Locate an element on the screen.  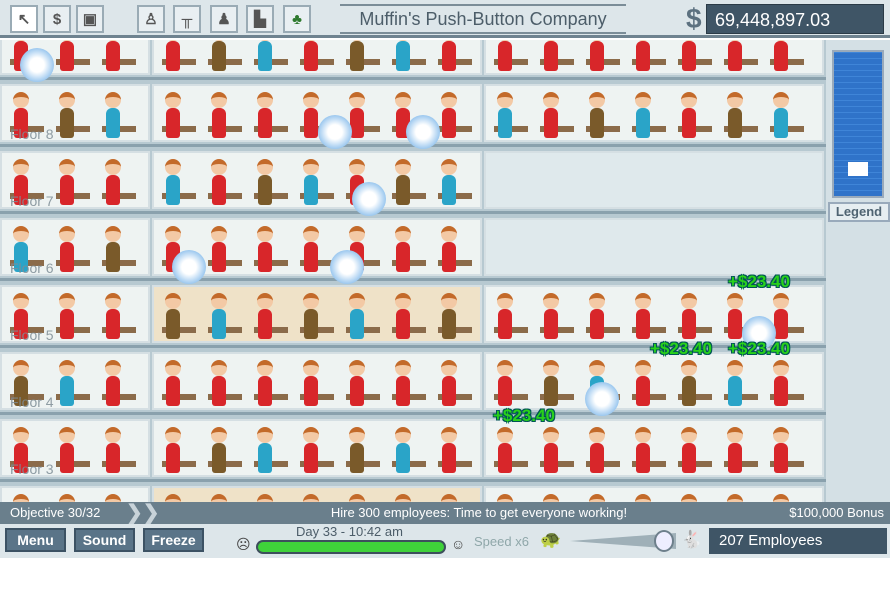
floor: Floor 6 is located at coordinates (413, 247).